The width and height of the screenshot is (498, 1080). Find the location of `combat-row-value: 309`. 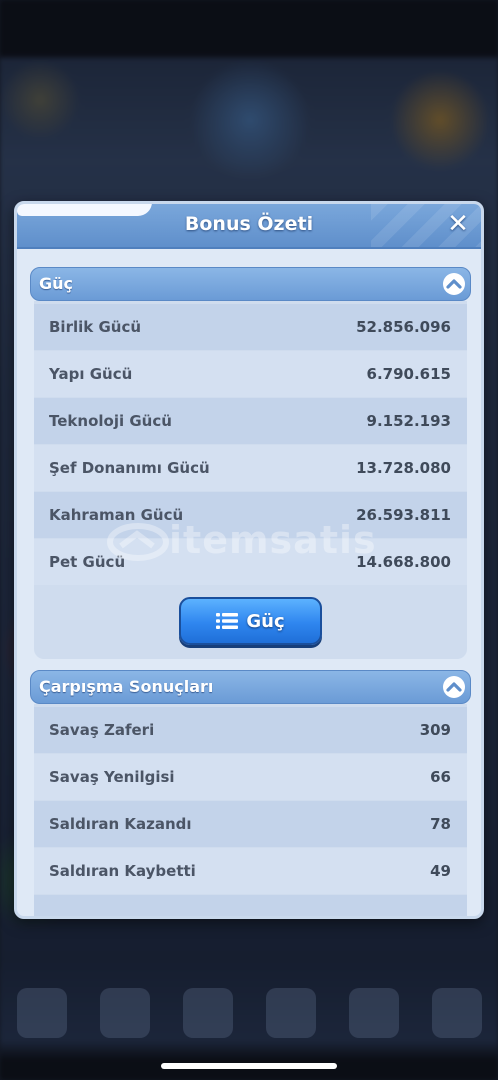

combat-row-value: 309 is located at coordinates (435, 730).